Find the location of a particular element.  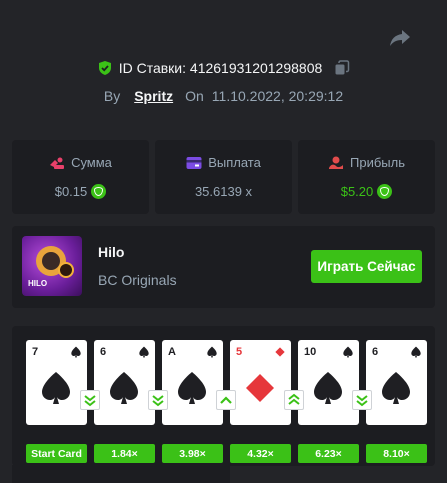

card-rank: A is located at coordinates (172, 352).